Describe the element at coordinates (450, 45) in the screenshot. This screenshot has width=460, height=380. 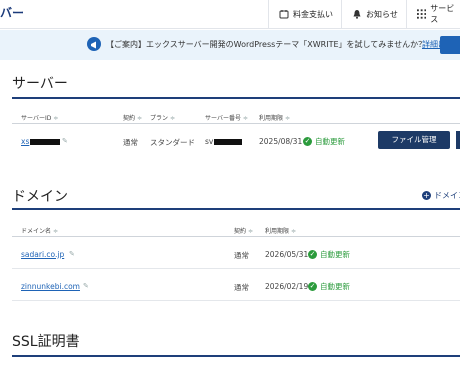
I see `notice-button` at that location.